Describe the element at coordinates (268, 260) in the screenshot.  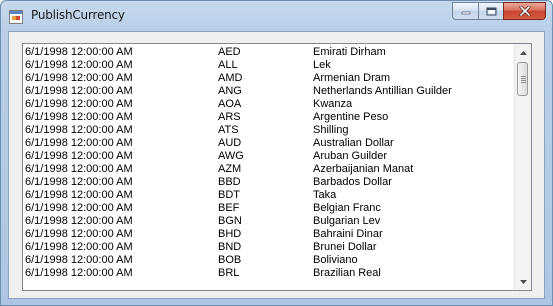
I see `list-item: 6/1/1998 12:00:00 AM BOB Boliviano` at that location.